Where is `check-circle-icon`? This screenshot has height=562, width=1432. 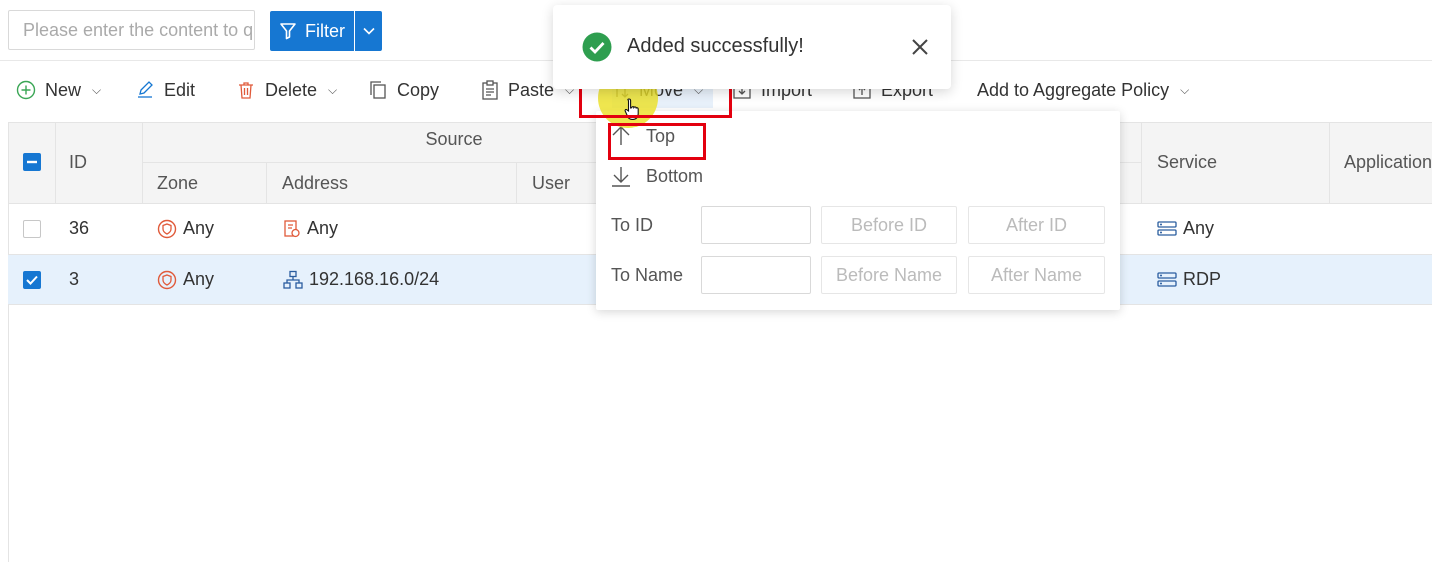 check-circle-icon is located at coordinates (597, 47).